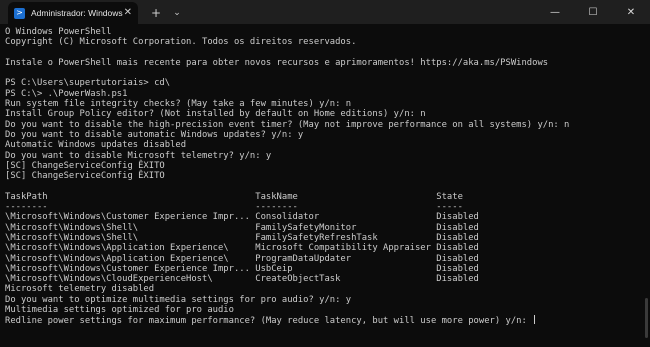  Describe the element at coordinates (234, 196) in the screenshot. I see `terminal-line: TaskPath TaskName State` at that location.